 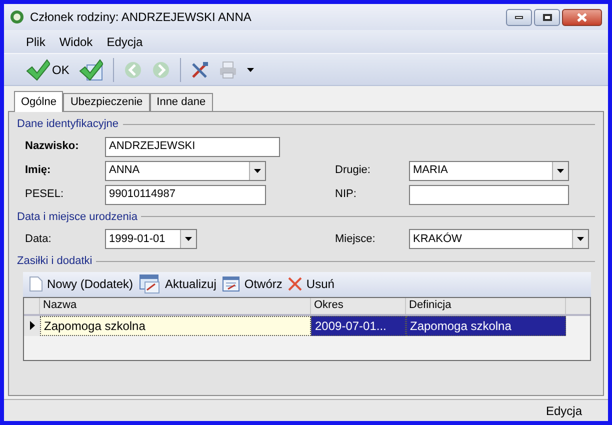 What do you see at coordinates (106, 102) in the screenshot?
I see `tab: Ubezpieczenie` at bounding box center [106, 102].